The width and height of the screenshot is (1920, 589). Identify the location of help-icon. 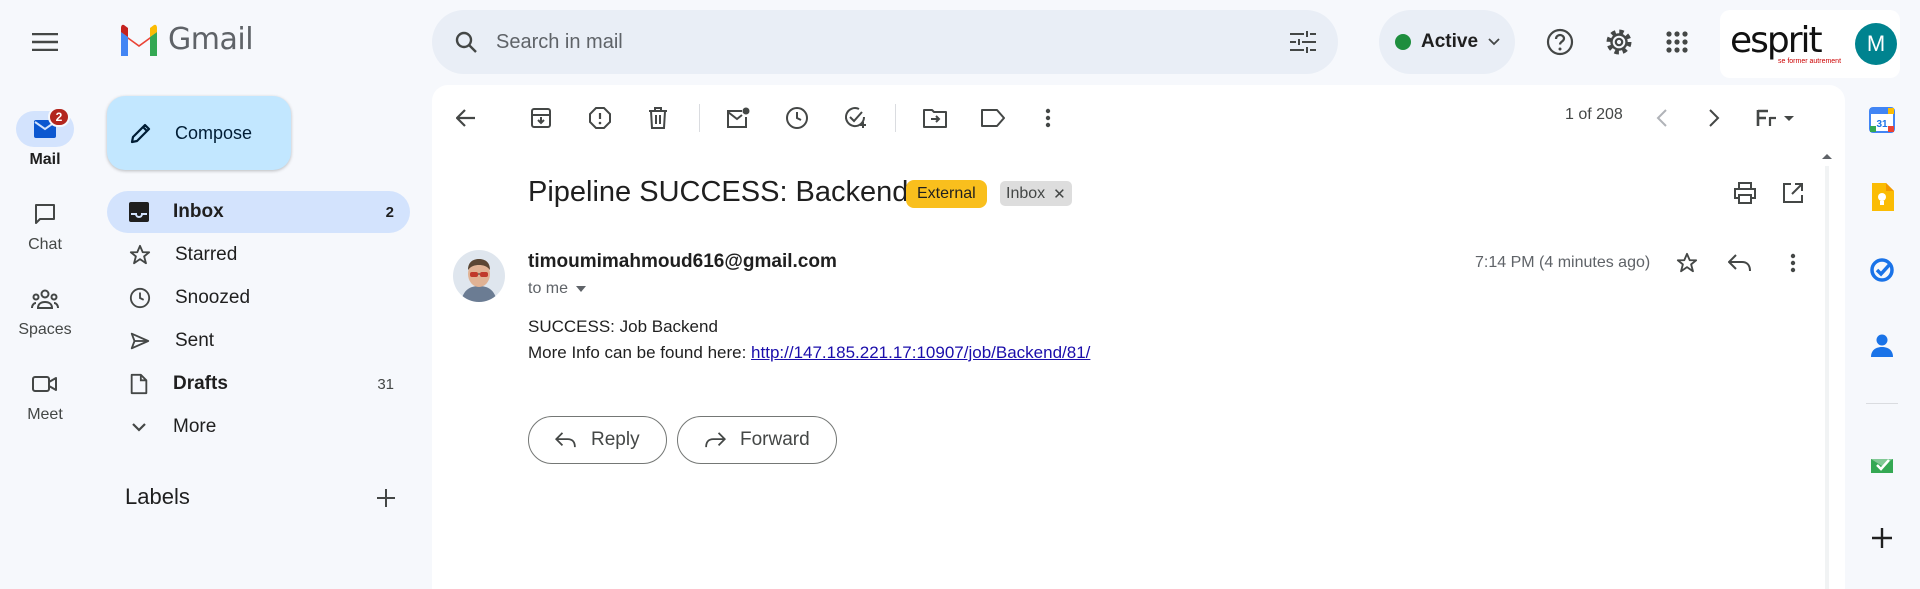
(1560, 42).